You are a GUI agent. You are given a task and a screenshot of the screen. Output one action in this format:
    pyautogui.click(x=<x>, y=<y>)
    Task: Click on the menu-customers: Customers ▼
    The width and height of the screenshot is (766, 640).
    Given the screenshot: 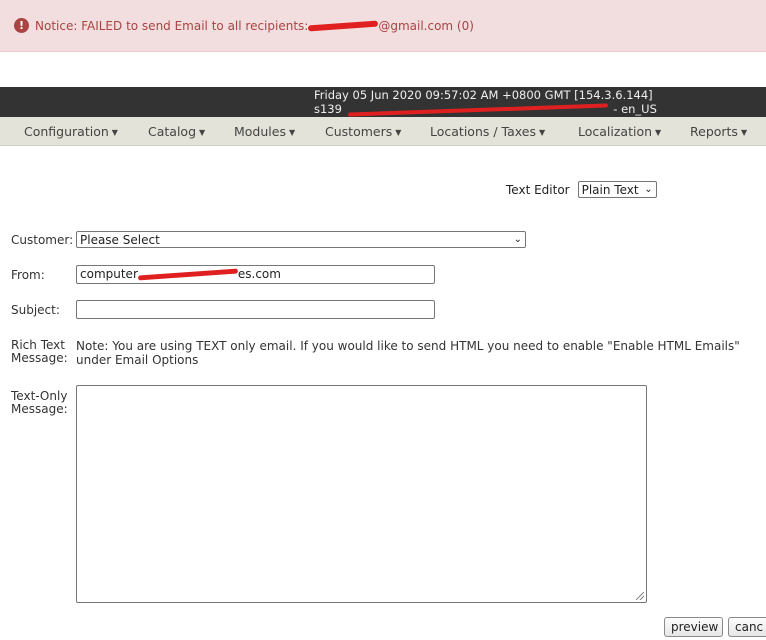 What is the action you would take?
    pyautogui.click(x=363, y=131)
    